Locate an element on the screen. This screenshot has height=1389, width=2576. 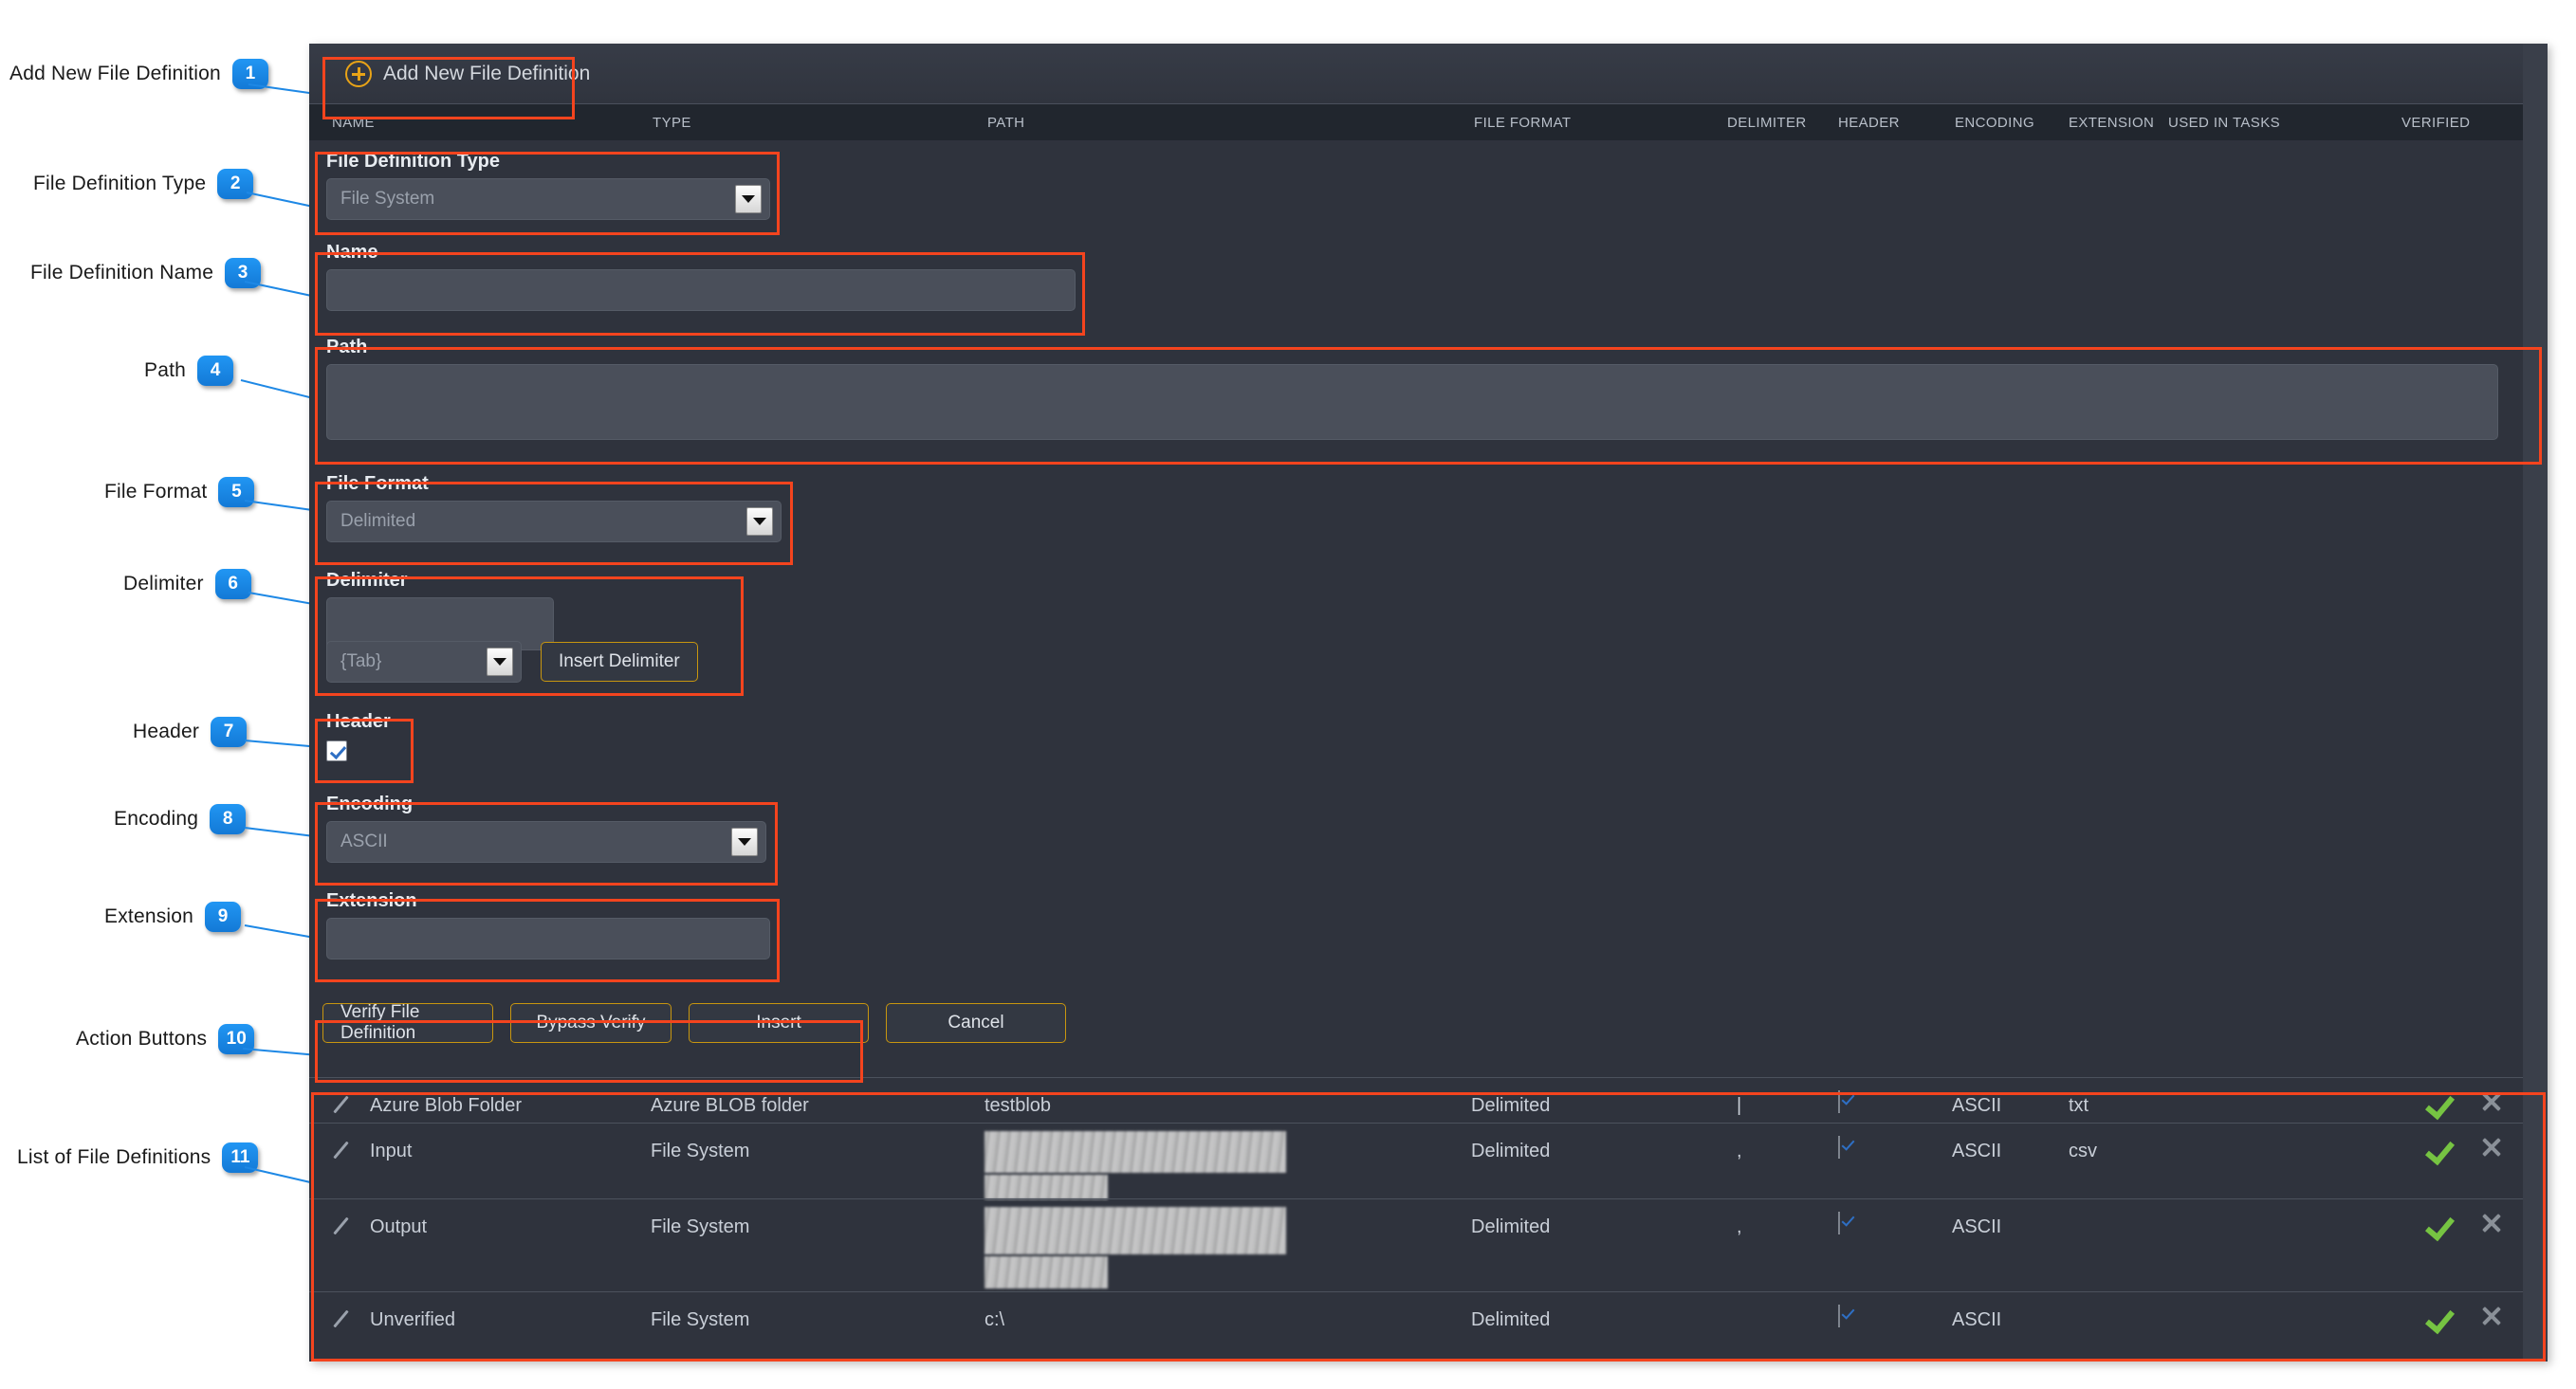
vertical-scrollbar is located at coordinates (2535, 703).